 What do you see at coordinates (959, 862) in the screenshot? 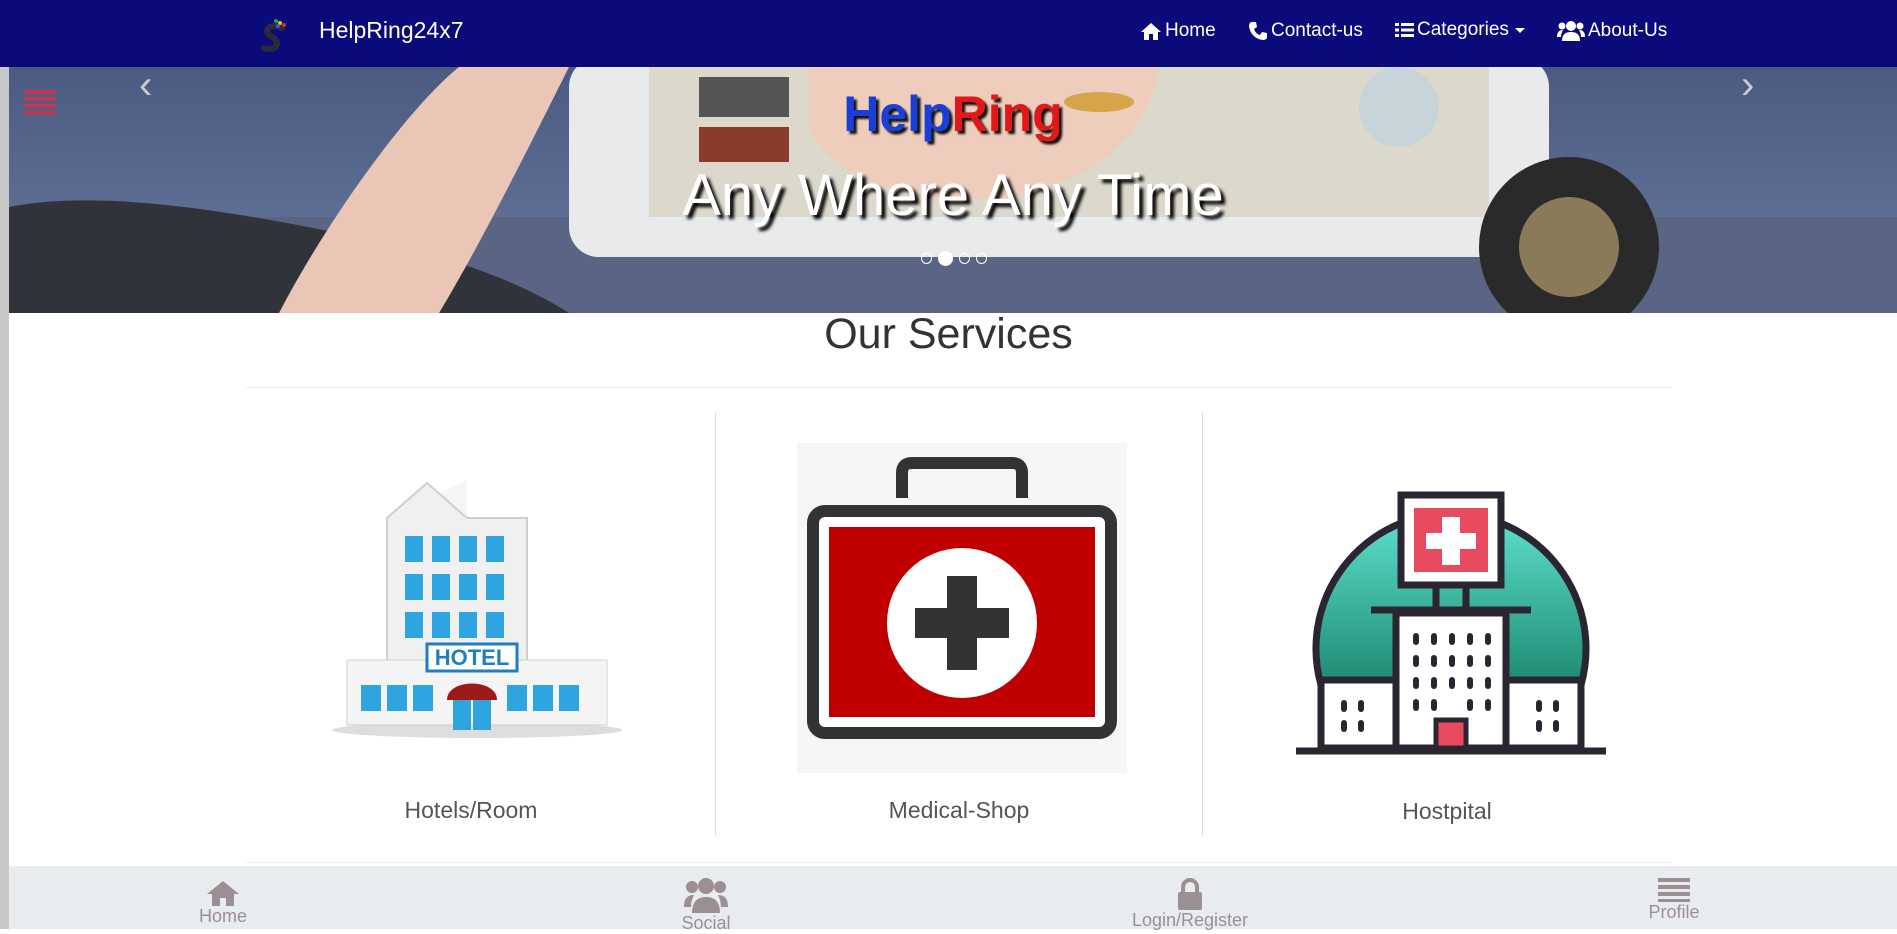
I see `divider-bottom` at bounding box center [959, 862].